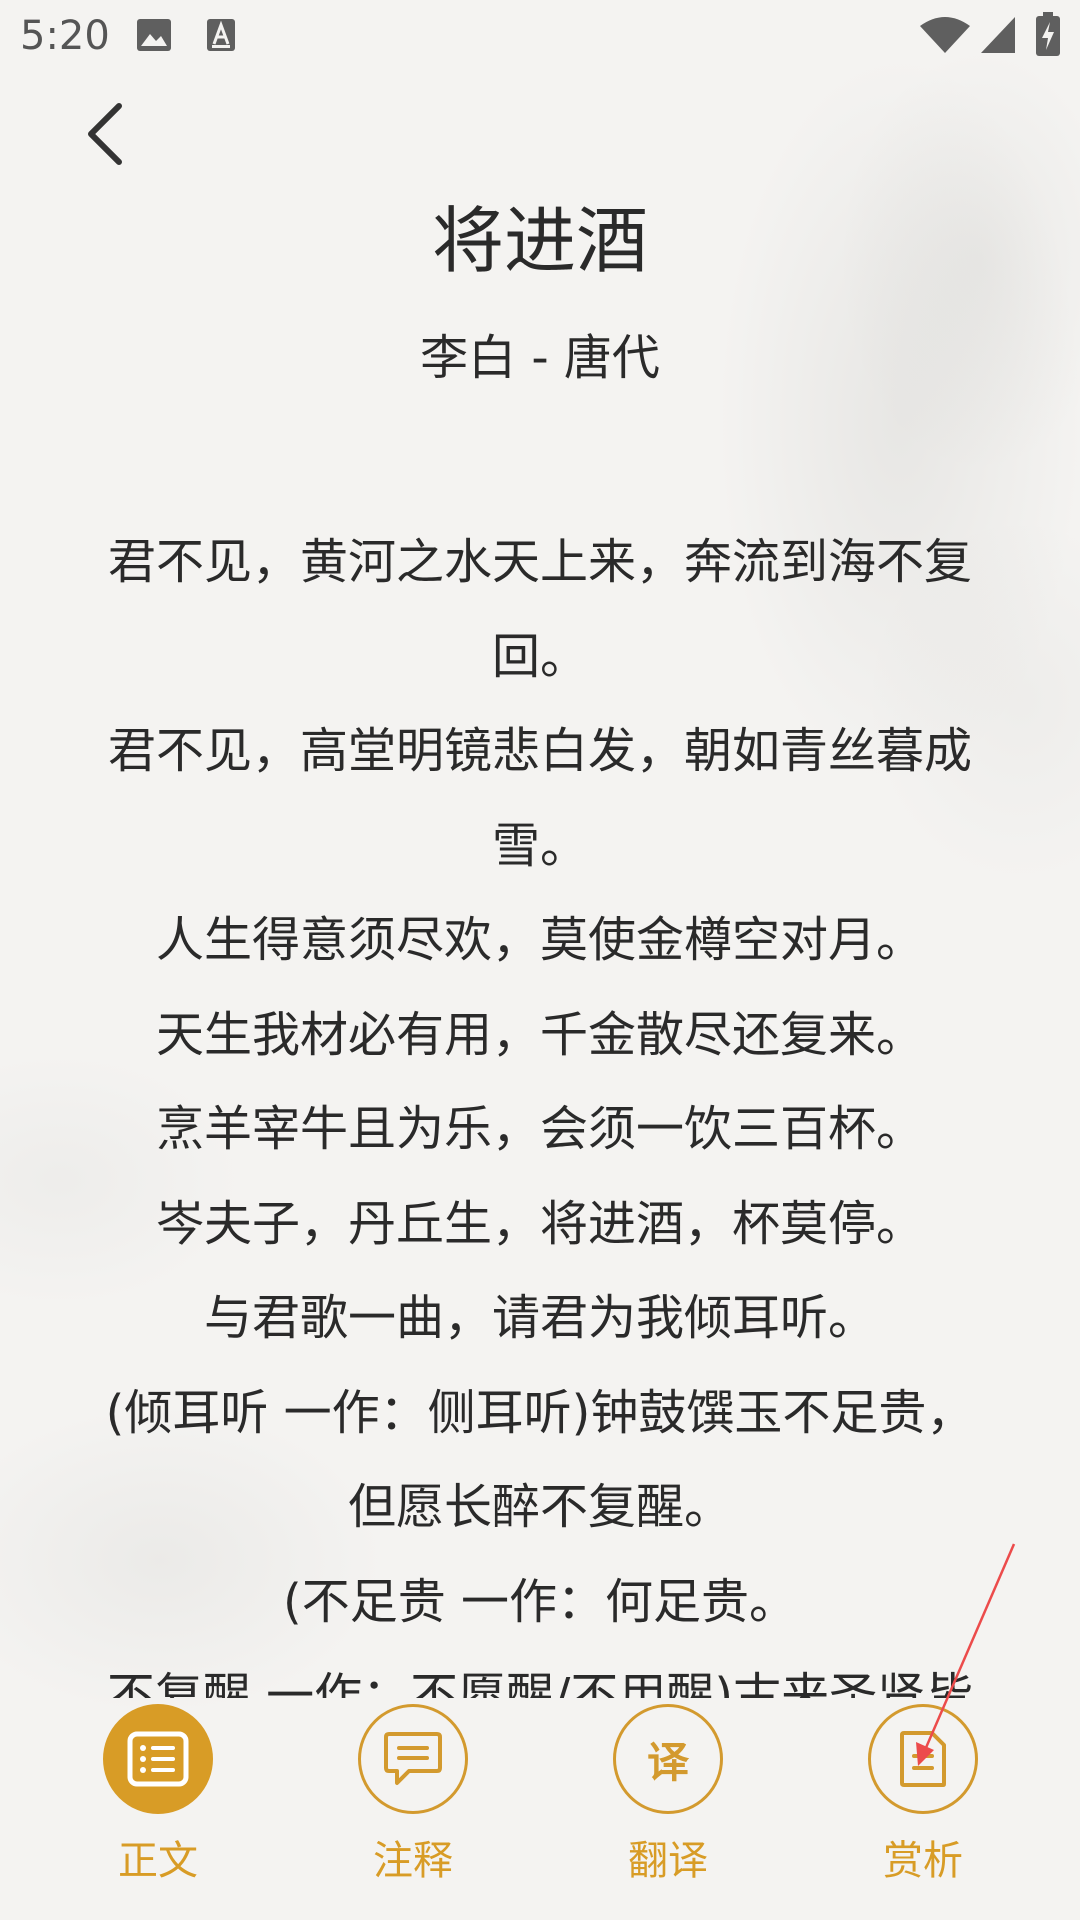 The image size is (1080, 1920). I want to click on tab-annotation: 注释, so click(415, 1809).